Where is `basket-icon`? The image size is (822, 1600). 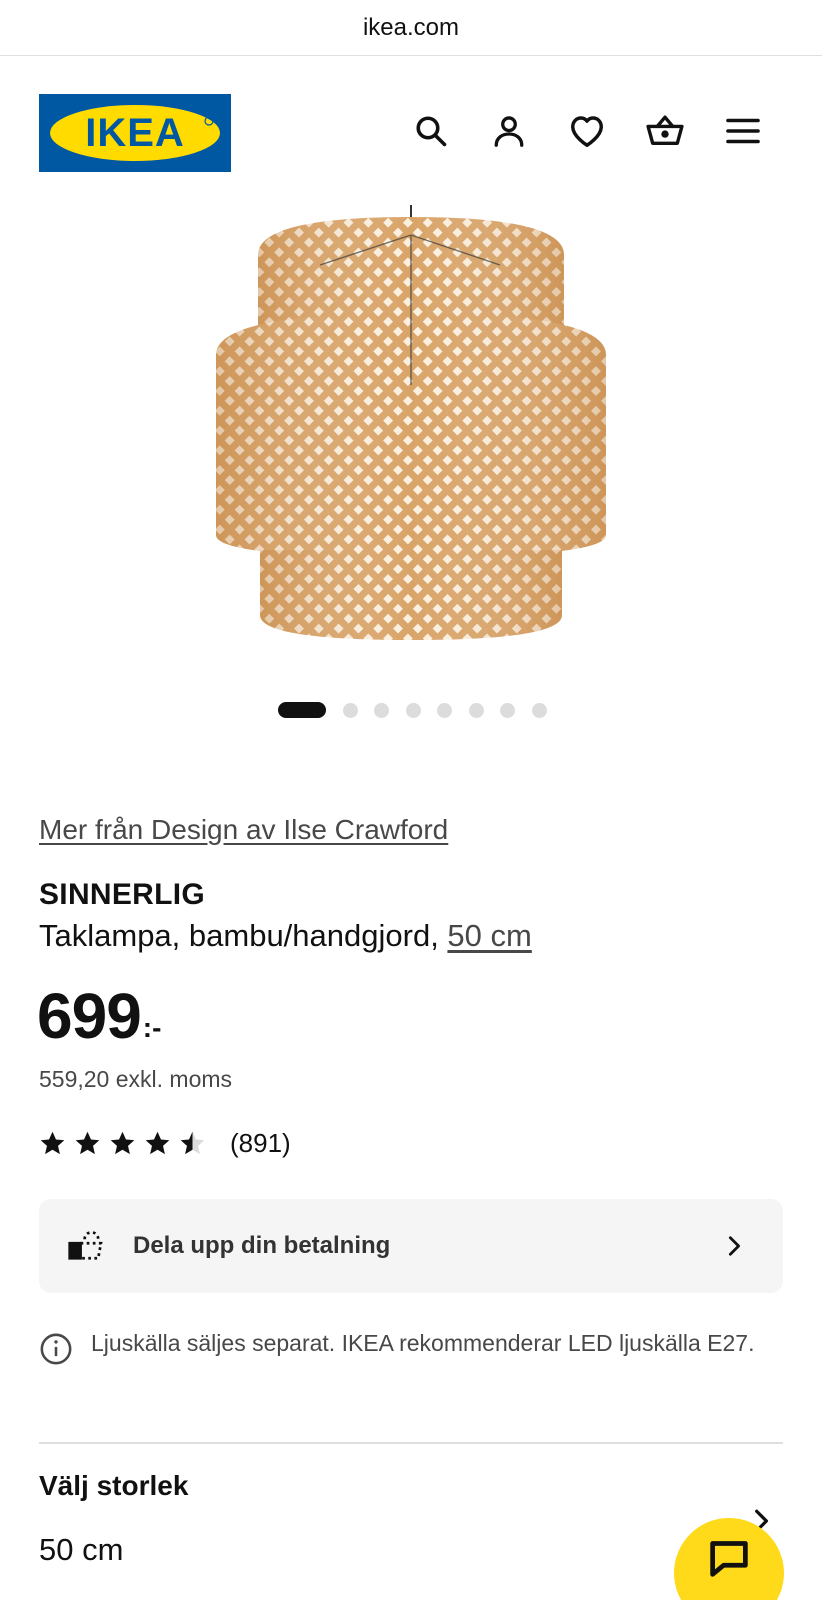
basket-icon is located at coordinates (665, 131).